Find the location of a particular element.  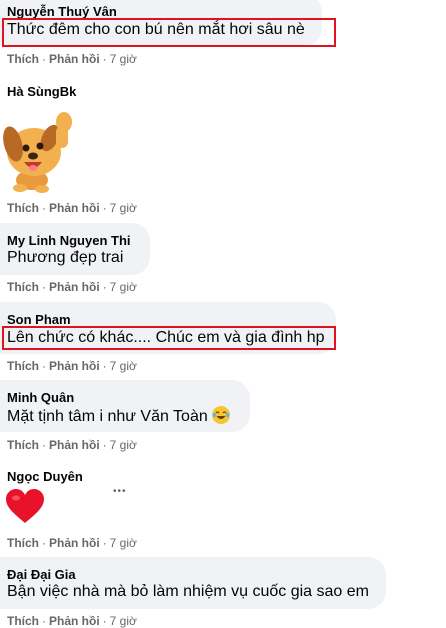

comment-author: My Linh Nguyen Thi is located at coordinates (69, 240).